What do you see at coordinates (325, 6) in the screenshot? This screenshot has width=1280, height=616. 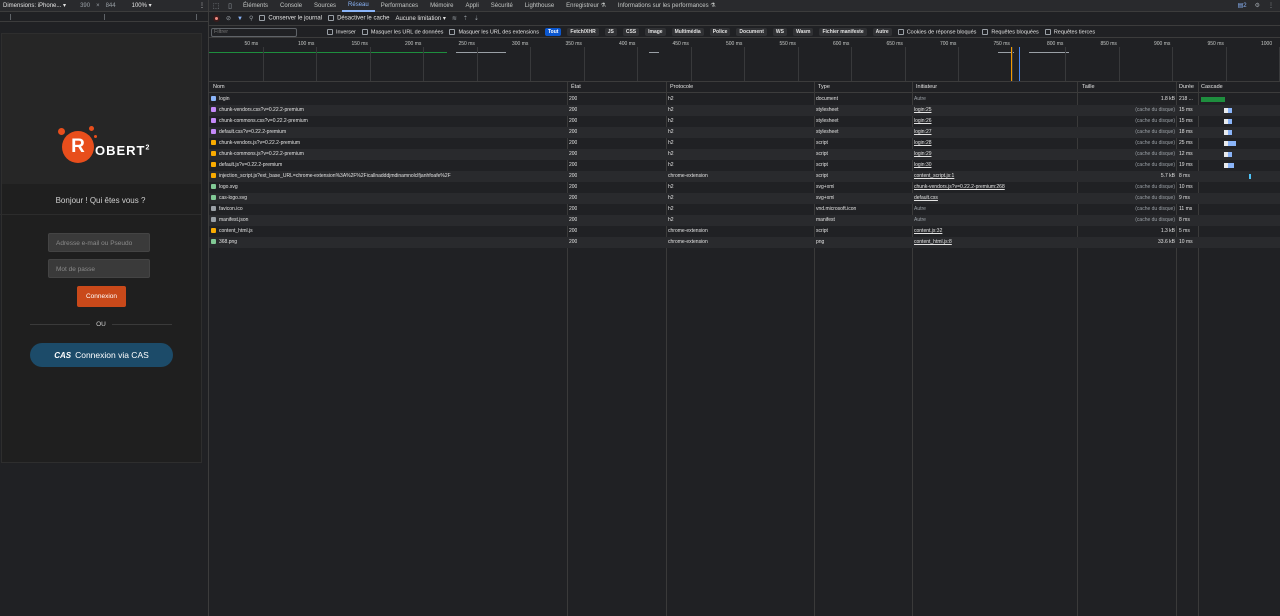 I see `tab-sources: Sources` at bounding box center [325, 6].